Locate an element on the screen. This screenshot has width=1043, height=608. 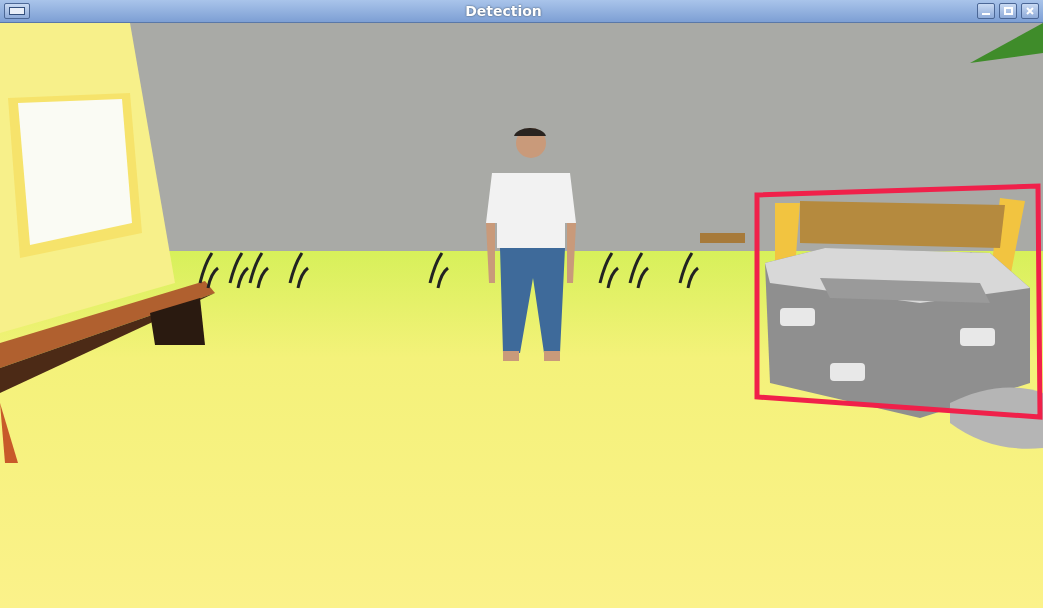
close-button is located at coordinates (1030, 11).